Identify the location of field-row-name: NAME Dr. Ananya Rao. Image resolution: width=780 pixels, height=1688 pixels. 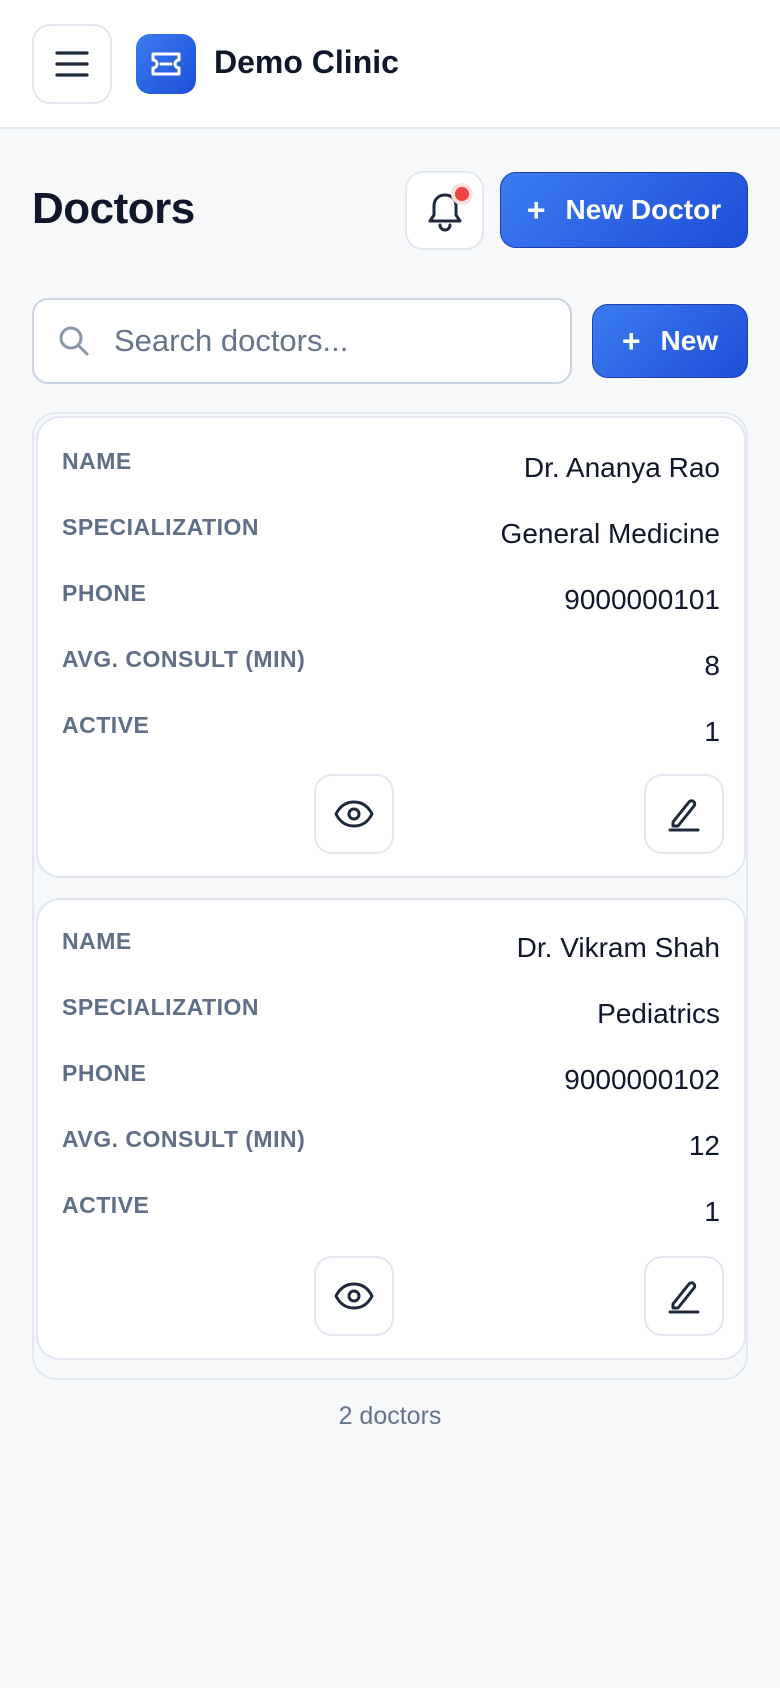
(391, 468).